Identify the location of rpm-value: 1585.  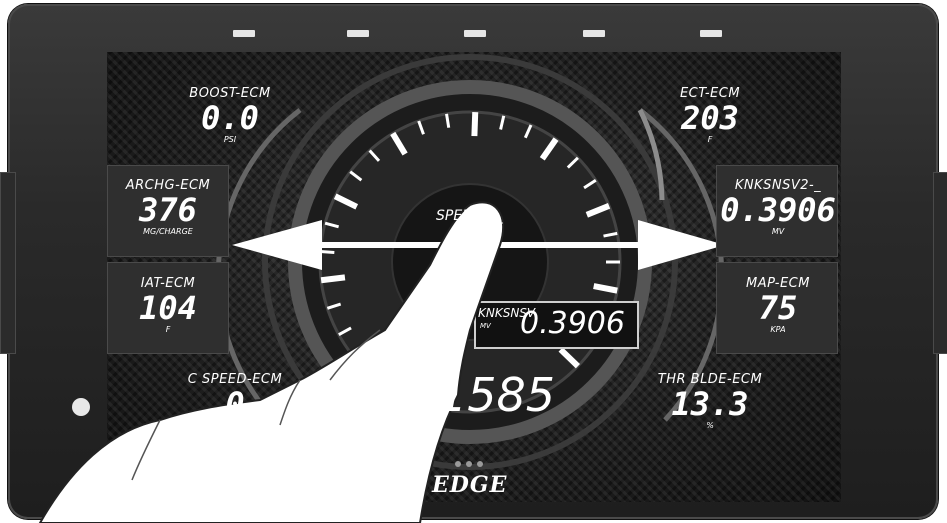
(497, 395).